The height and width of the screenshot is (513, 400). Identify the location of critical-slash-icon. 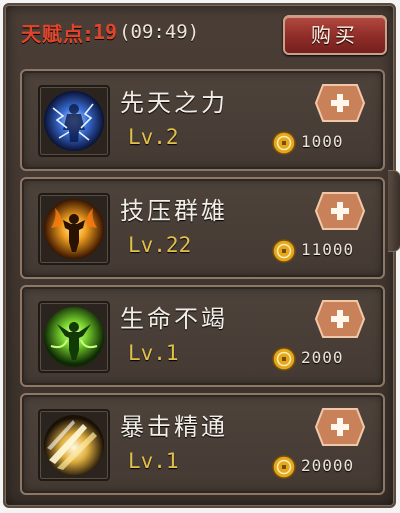
(74, 445).